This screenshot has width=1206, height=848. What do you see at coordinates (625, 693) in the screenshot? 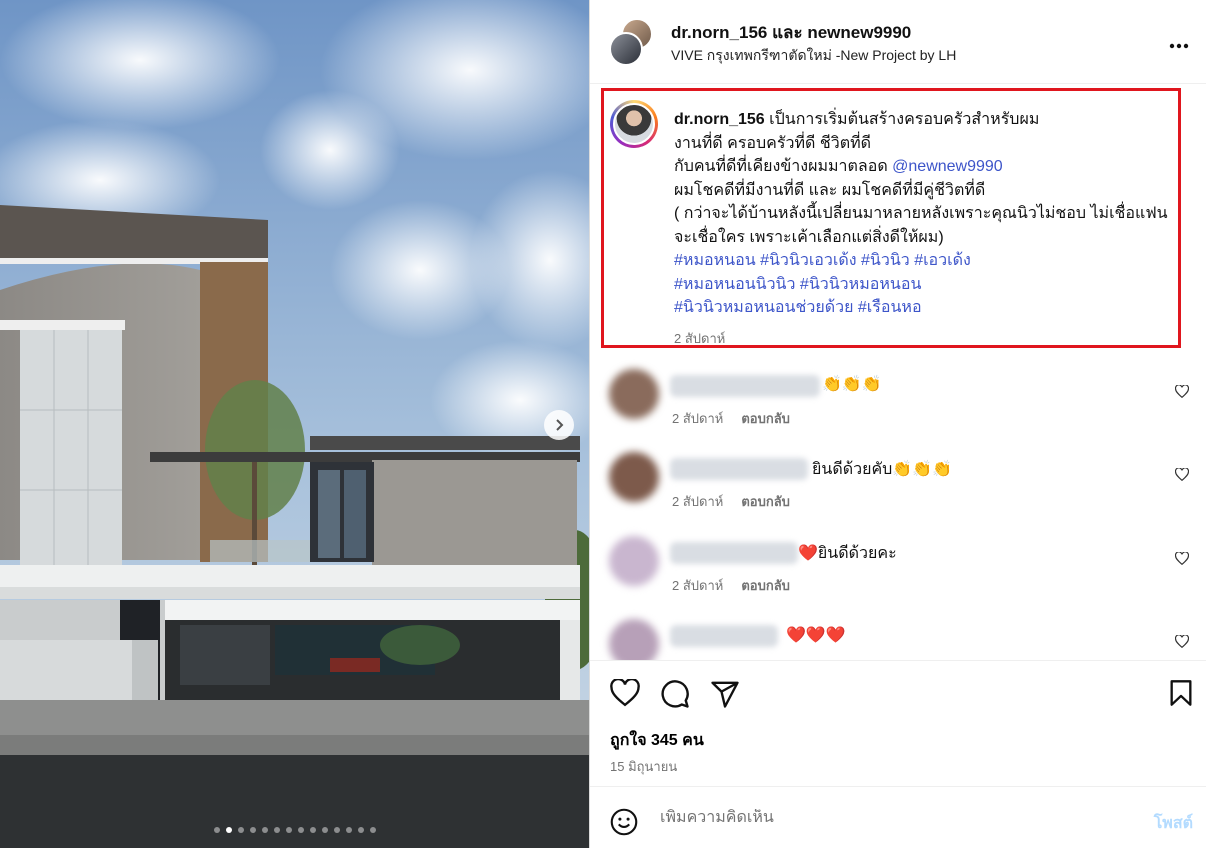
I see `heart-icon` at bounding box center [625, 693].